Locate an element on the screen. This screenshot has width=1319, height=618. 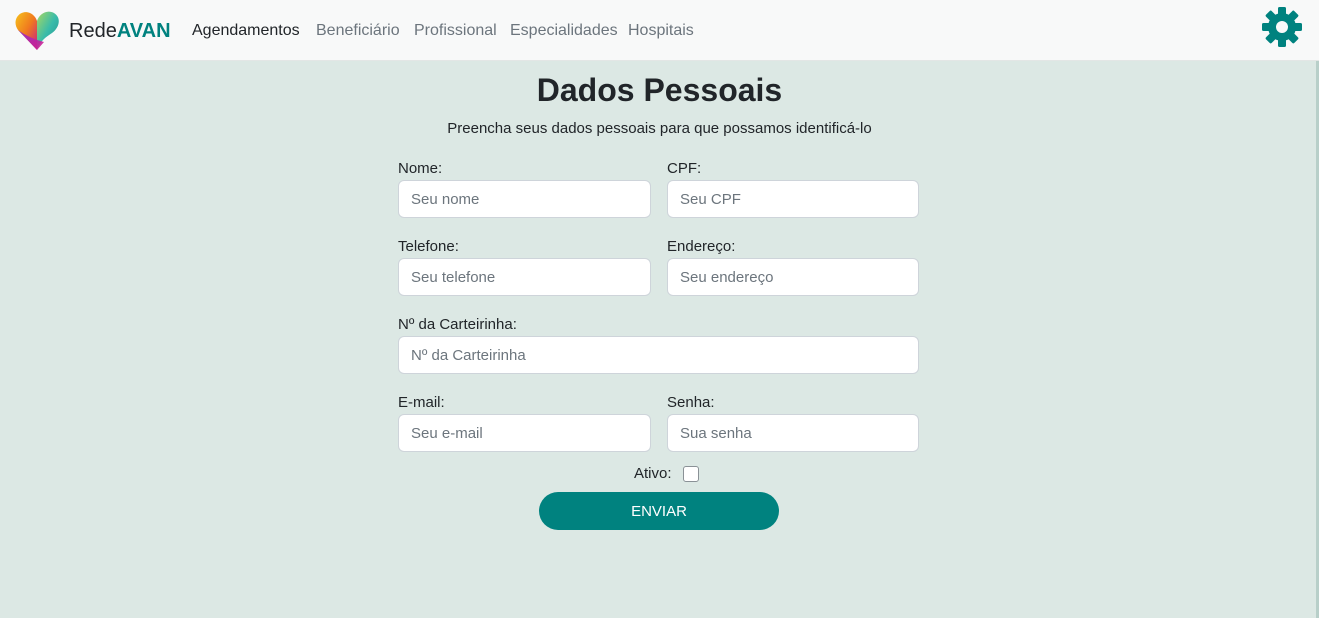
nav-beneficiario: Beneficiário is located at coordinates (358, 31).